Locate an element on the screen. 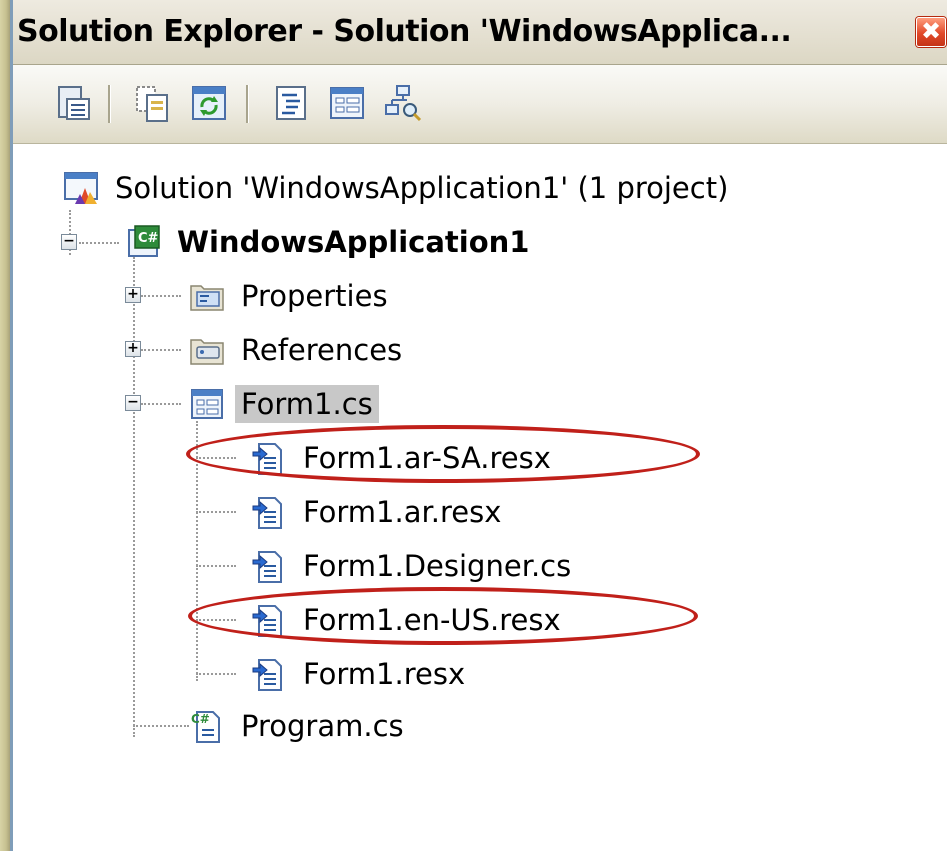  annotation-ring-en-us is located at coordinates (443, 616).